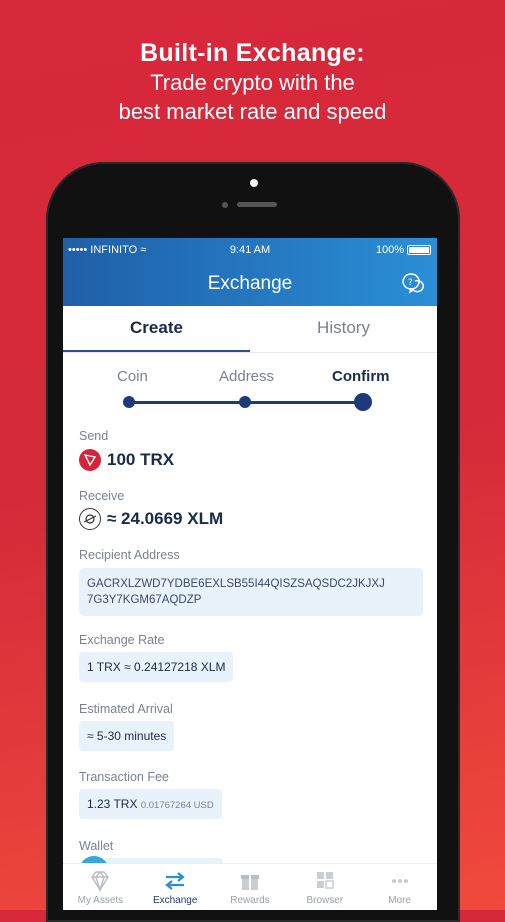  What do you see at coordinates (254, 183) in the screenshot?
I see `phone-camera` at bounding box center [254, 183].